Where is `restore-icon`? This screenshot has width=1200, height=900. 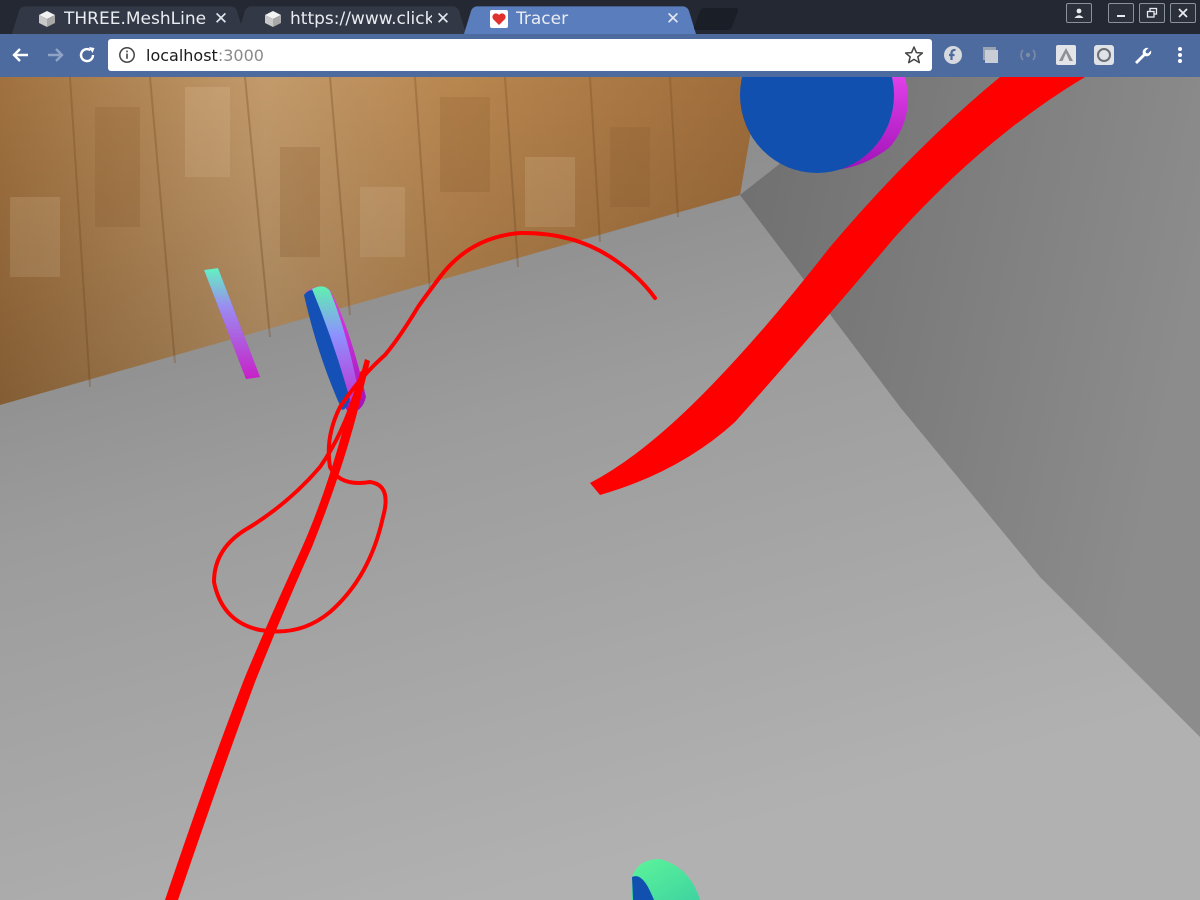 restore-icon is located at coordinates (1152, 13).